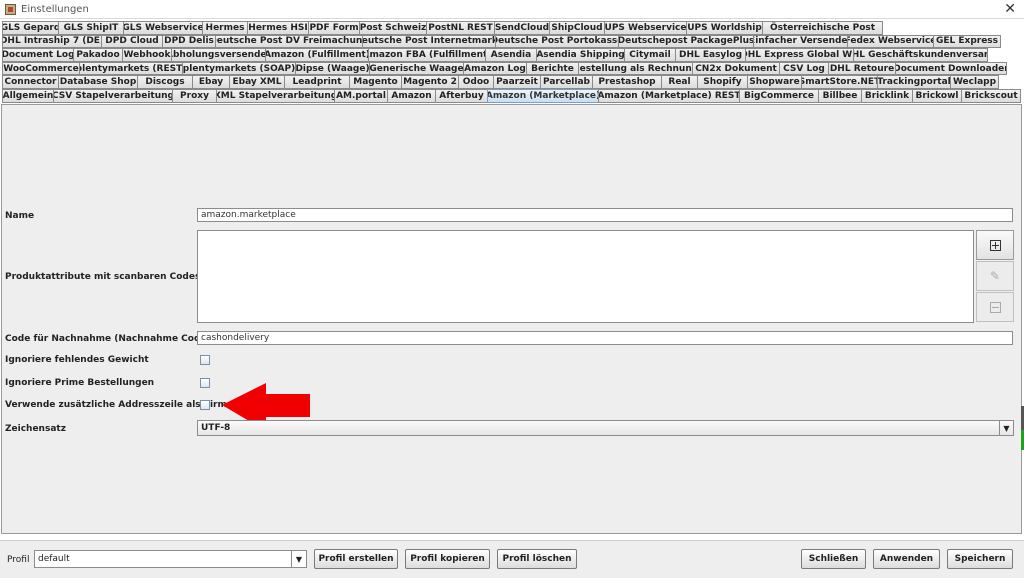 The height and width of the screenshot is (578, 1024). What do you see at coordinates (822, 28) in the screenshot?
I see `tab-österreichische-post: Österreichische Post` at bounding box center [822, 28].